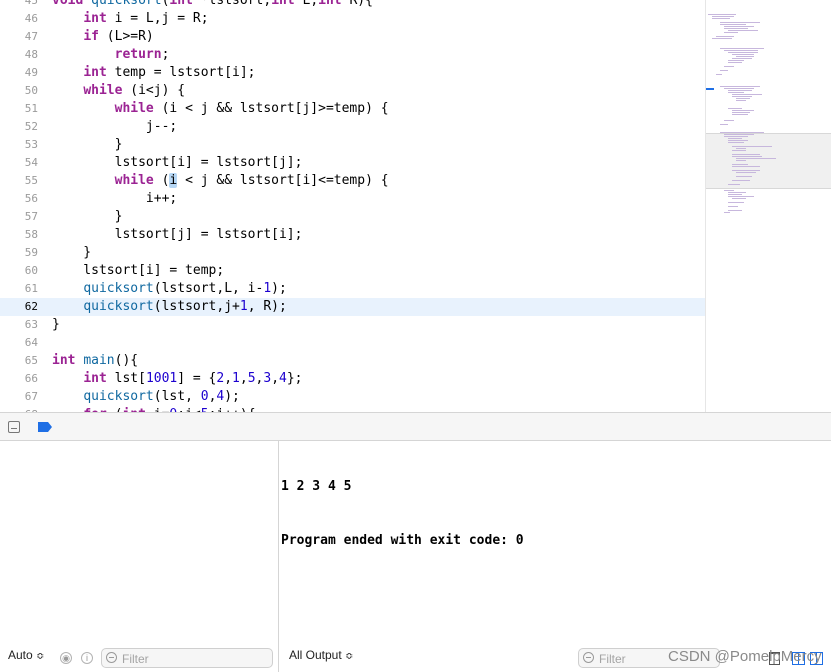 The width and height of the screenshot is (831, 672). Describe the element at coordinates (349, 656) in the screenshot. I see `chevron-updown-icon: ≎` at that location.